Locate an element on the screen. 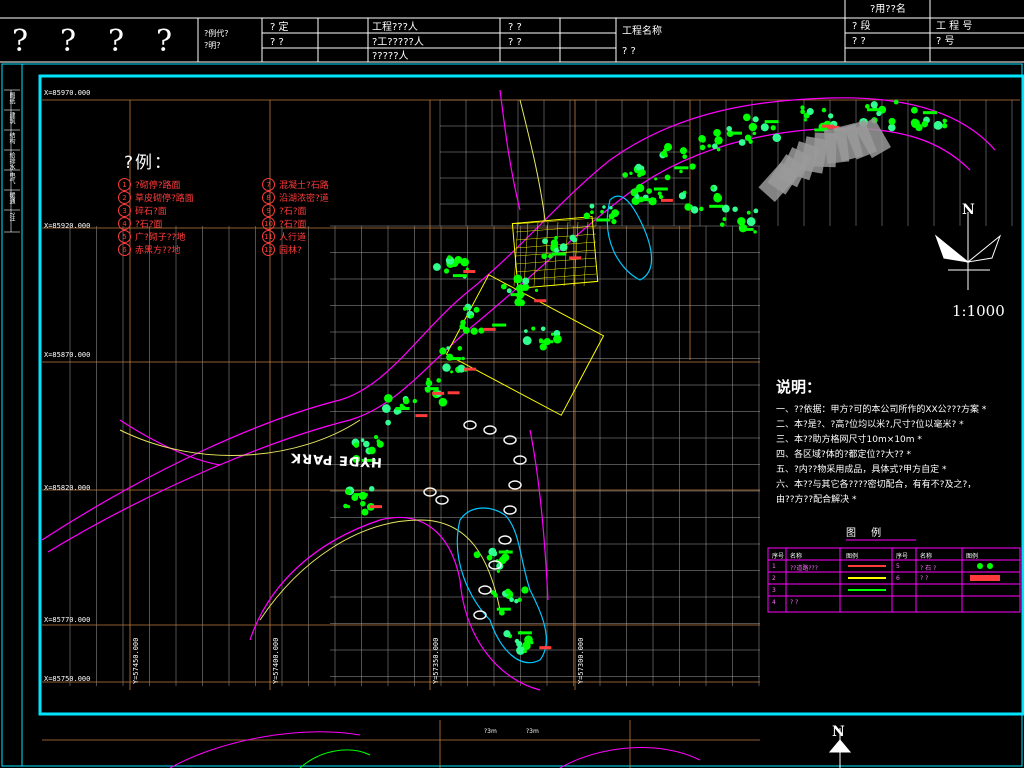  legend-item: 3 碎石?面 is located at coordinates (142, 210).